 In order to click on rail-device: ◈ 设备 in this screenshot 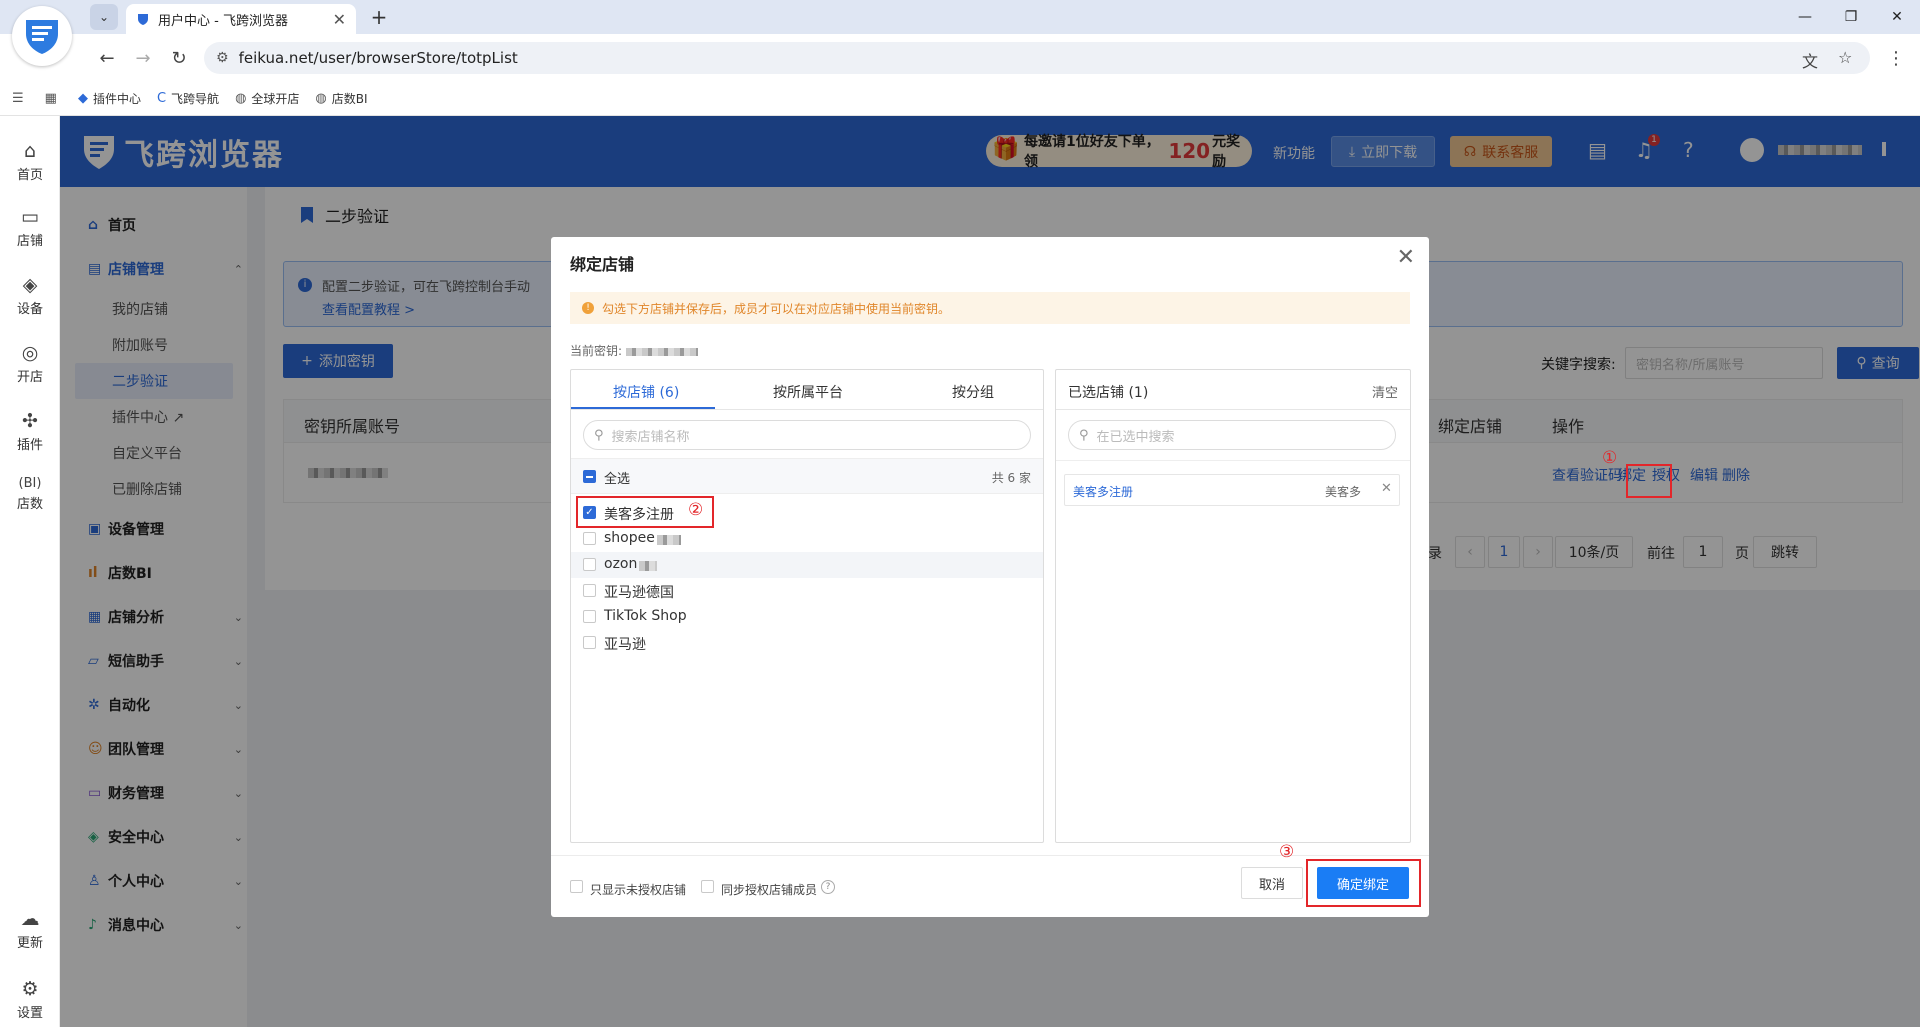, I will do `click(30, 295)`.